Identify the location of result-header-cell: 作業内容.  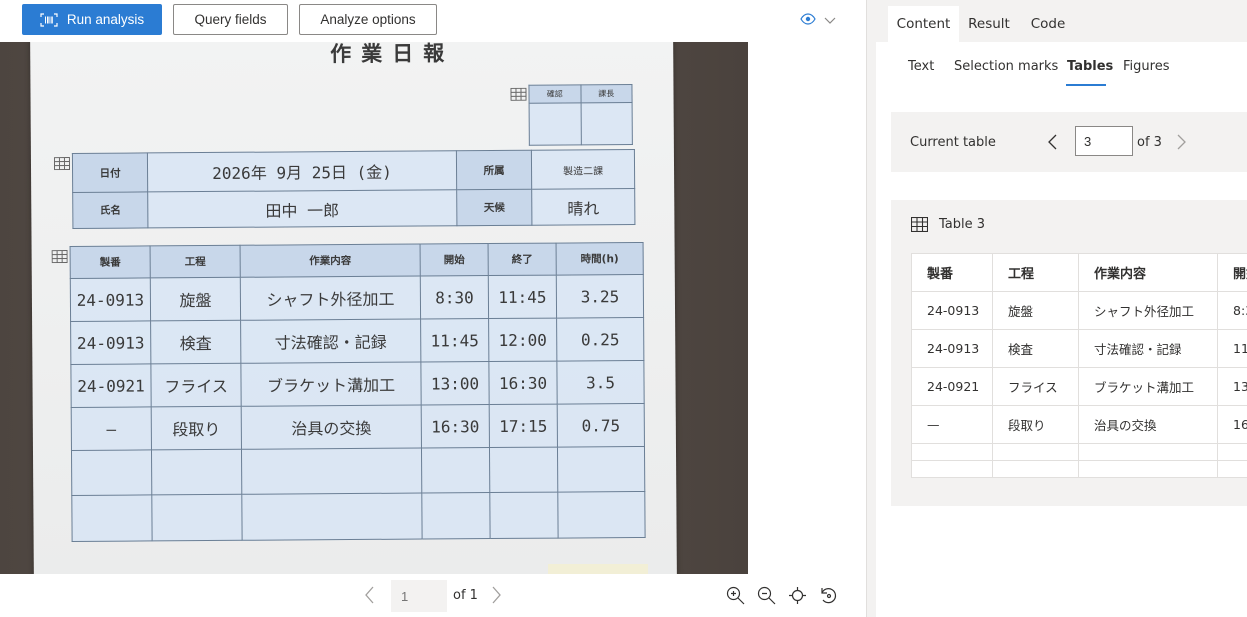
(1148, 272).